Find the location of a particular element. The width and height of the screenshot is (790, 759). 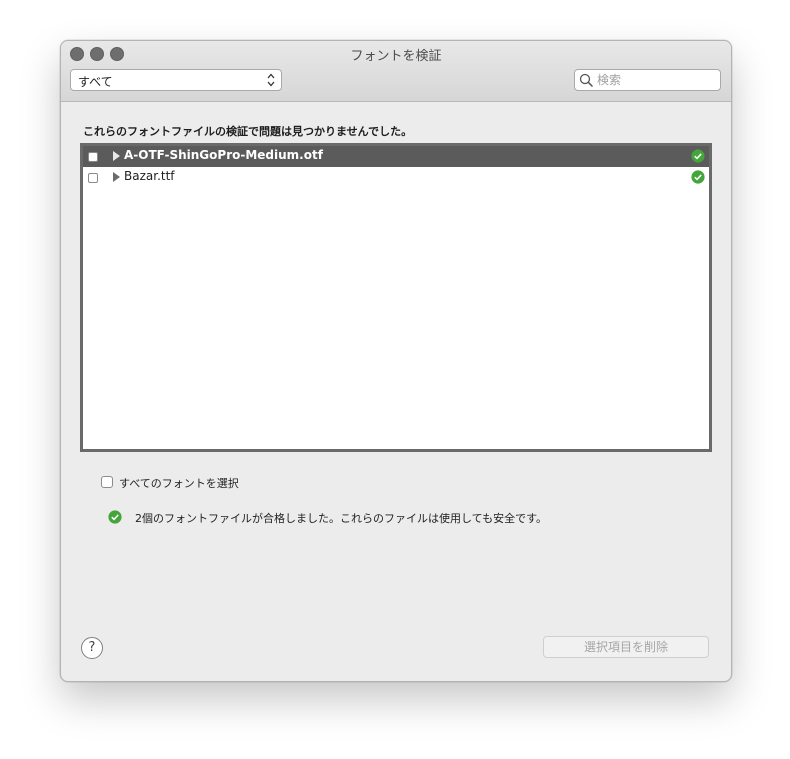

select-all-label: すべてのフォントを選択 is located at coordinates (179, 483).